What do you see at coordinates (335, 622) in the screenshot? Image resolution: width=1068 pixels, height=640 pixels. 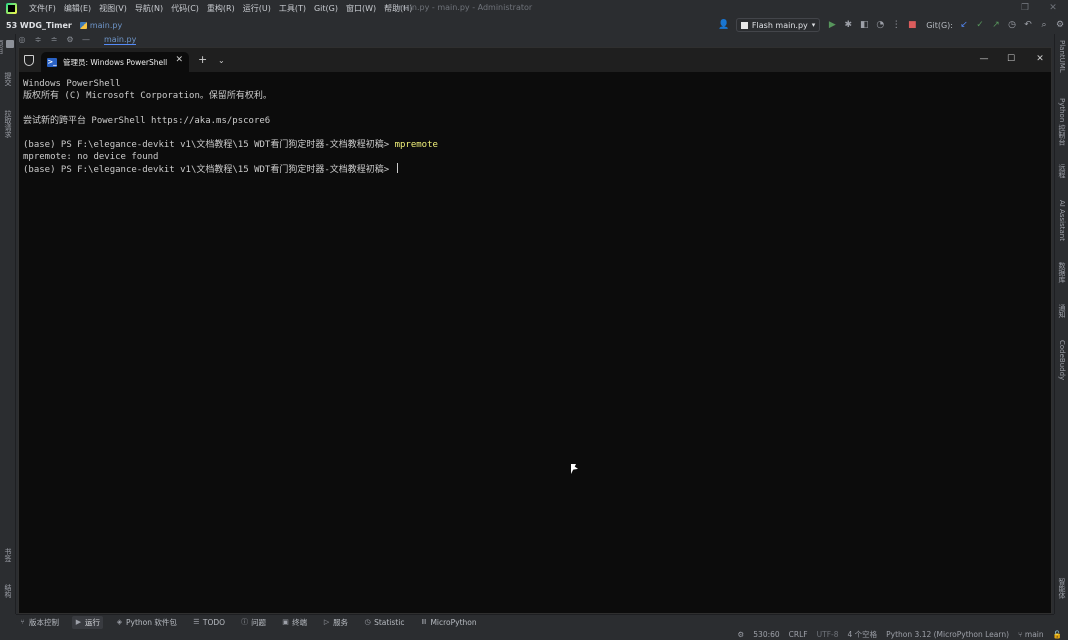 I see `tool-services: ▷ 服务` at bounding box center [335, 622].